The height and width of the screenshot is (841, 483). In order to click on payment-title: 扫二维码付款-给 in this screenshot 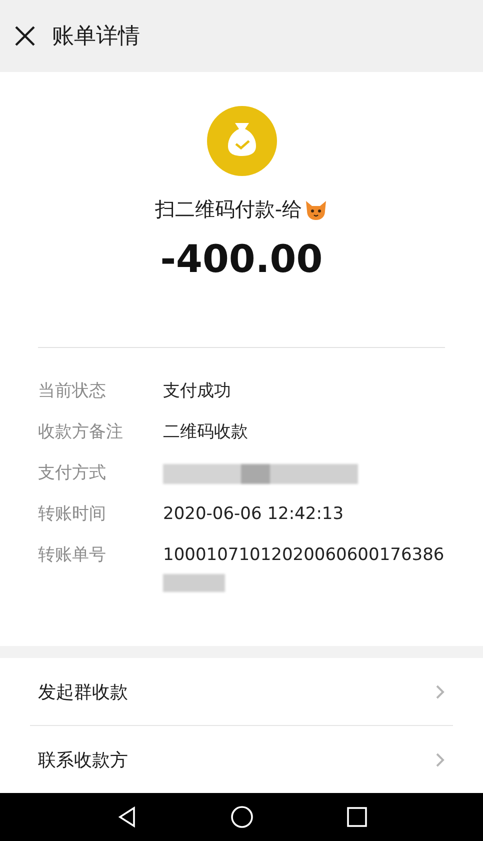, I will do `click(228, 209)`.